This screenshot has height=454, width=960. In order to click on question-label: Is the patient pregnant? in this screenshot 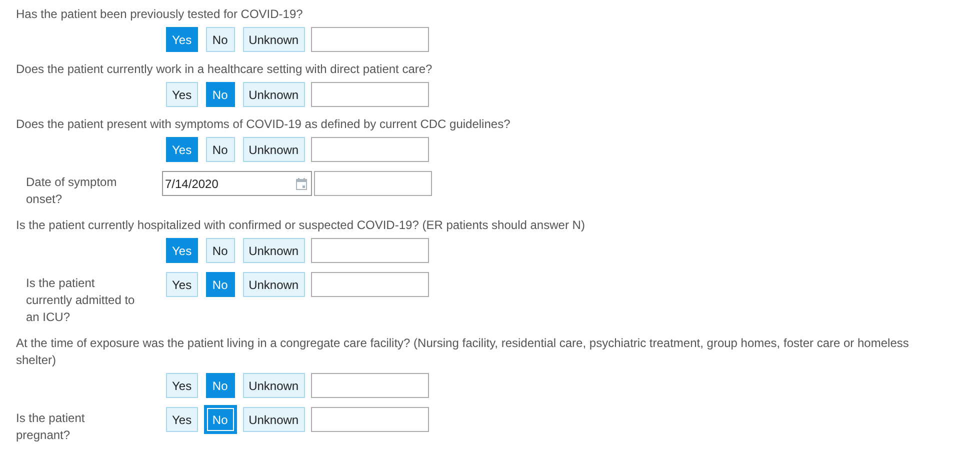, I will do `click(51, 427)`.